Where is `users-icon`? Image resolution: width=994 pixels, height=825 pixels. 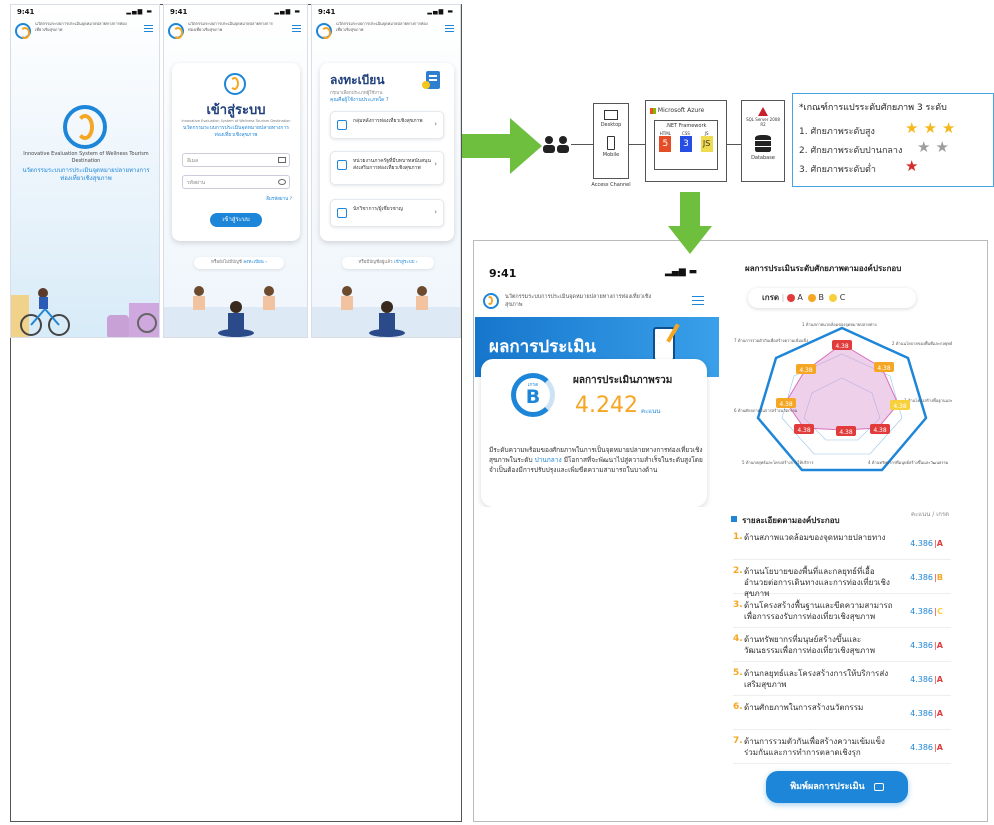
users-icon is located at coordinates (556, 144).